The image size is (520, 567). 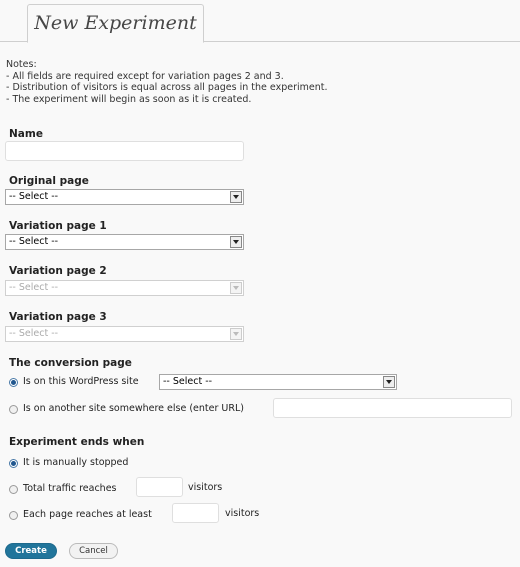 What do you see at coordinates (13, 515) in the screenshot?
I see `ends-page-radio` at bounding box center [13, 515].